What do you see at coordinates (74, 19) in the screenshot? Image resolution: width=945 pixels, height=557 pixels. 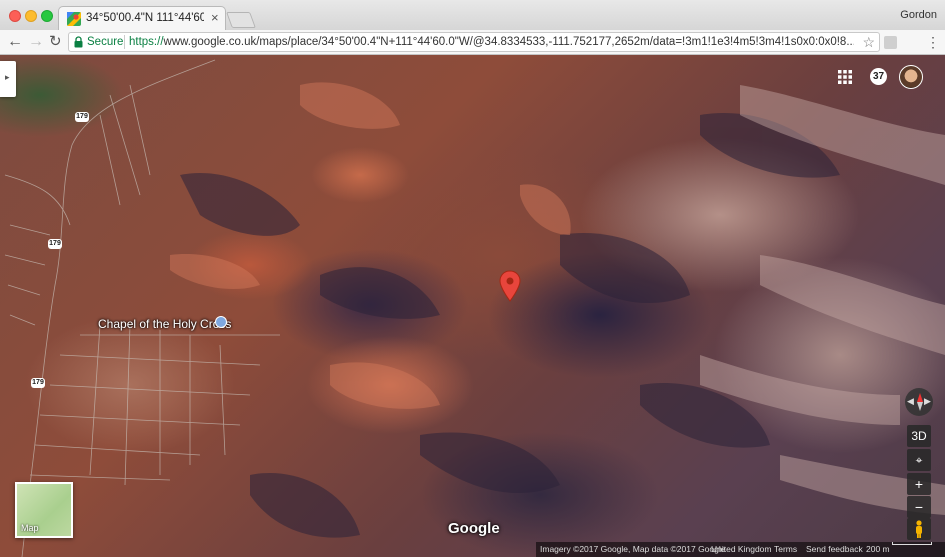 I see `google-maps-favicon-icon` at bounding box center [74, 19].